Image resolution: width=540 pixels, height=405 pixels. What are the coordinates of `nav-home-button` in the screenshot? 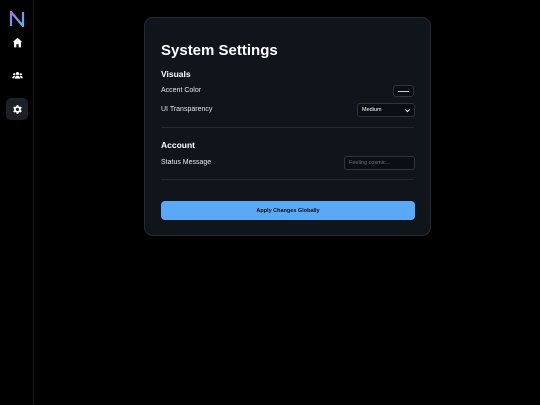 It's located at (17, 42).